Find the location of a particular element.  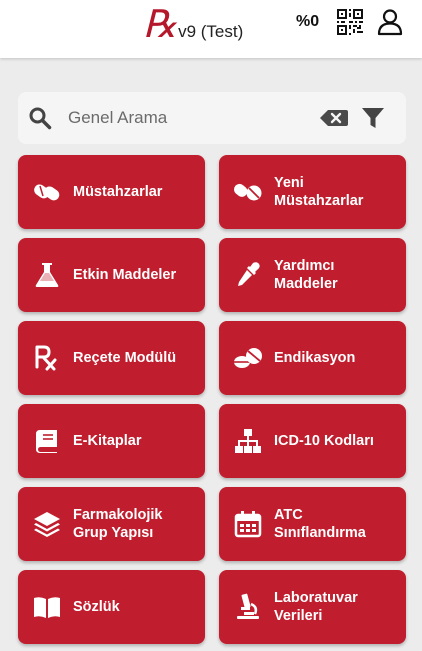

pills-icon is located at coordinates (47, 192).